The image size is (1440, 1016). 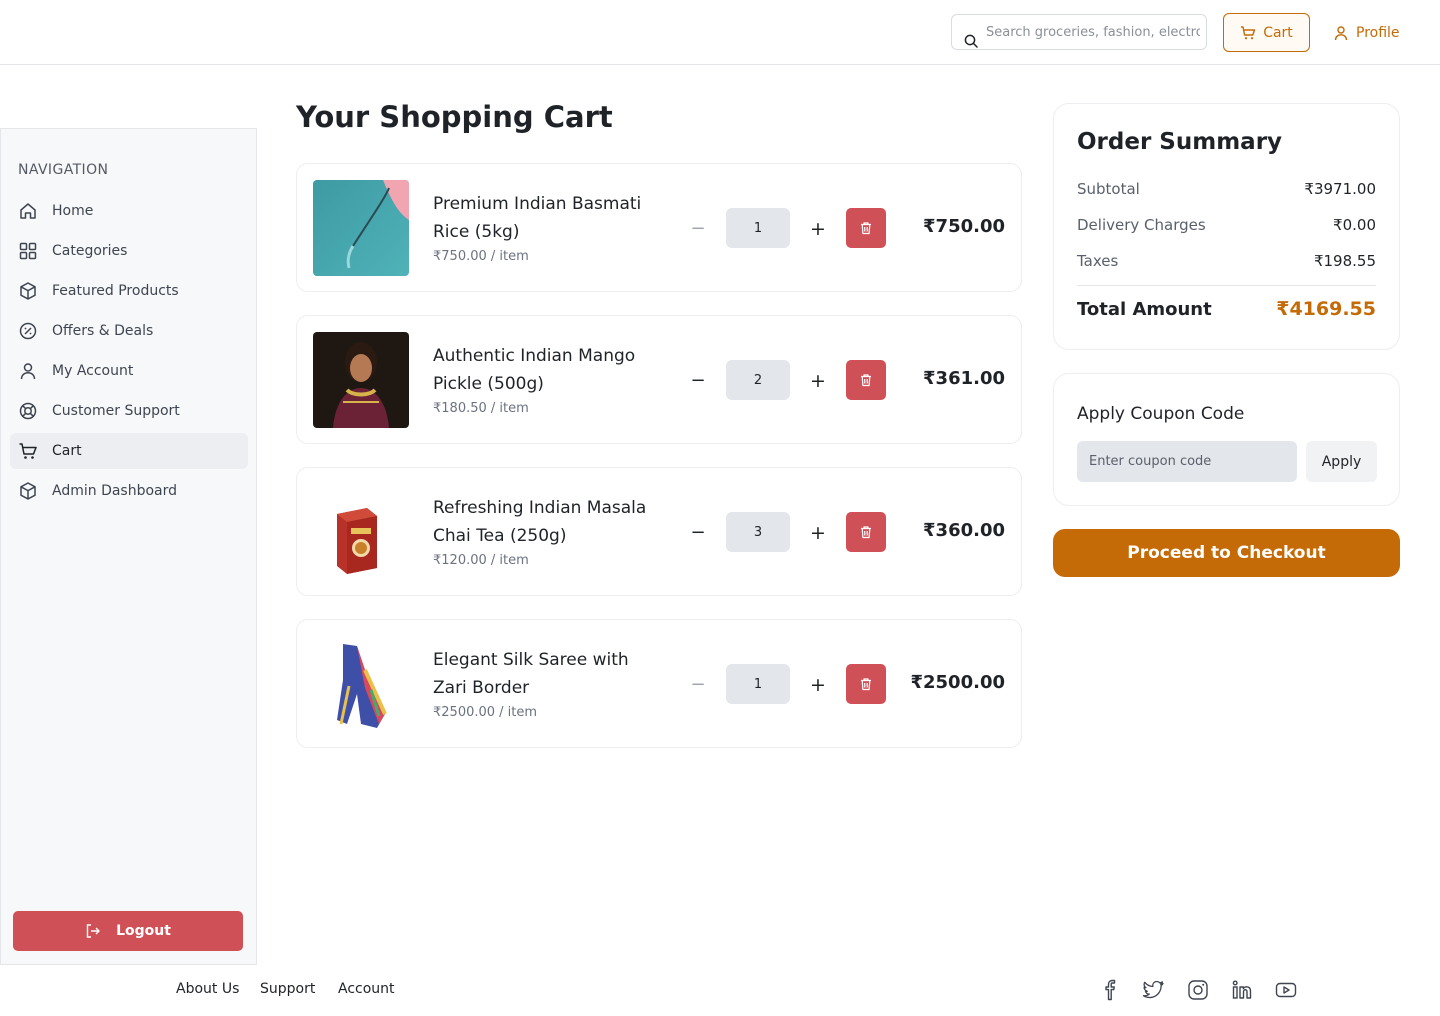 What do you see at coordinates (1326, 309) in the screenshot?
I see `total-value: ₹4169.55` at bounding box center [1326, 309].